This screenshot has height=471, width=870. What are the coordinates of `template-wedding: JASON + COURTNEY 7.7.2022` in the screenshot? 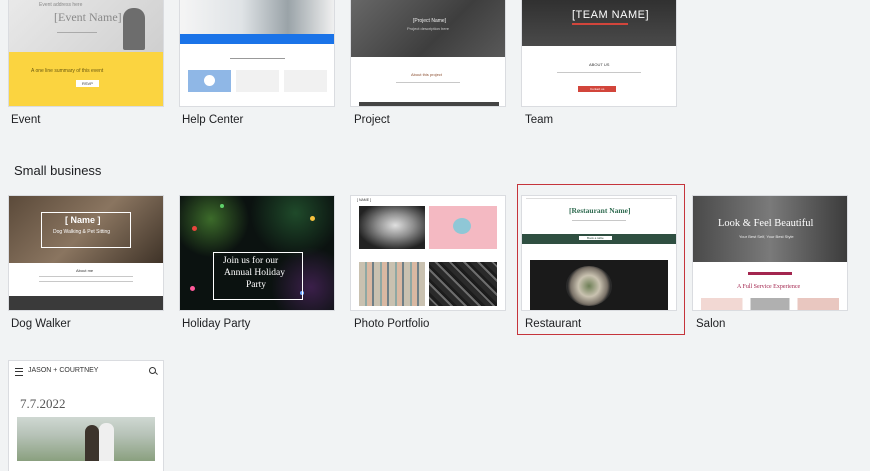 It's located at (86, 416).